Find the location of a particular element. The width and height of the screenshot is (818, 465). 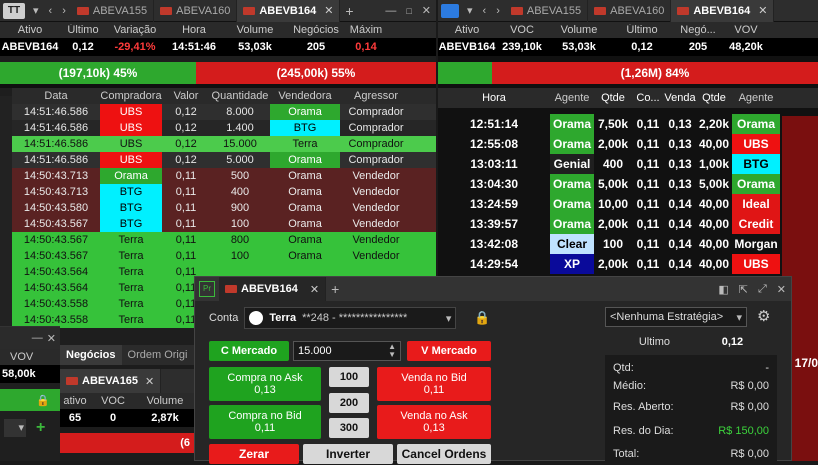

add-icon: + is located at coordinates (40, 428).